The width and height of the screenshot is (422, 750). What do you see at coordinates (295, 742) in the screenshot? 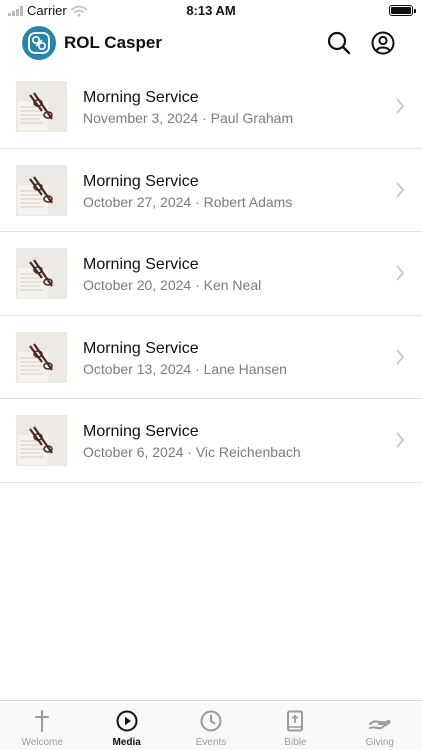
I see `tab-label: Bible` at bounding box center [295, 742].